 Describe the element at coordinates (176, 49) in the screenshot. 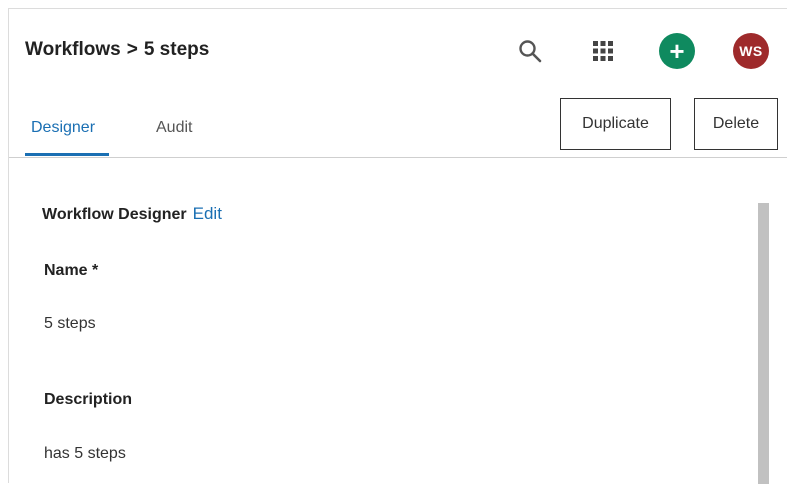

I see `breadcrumb-current: 5 steps` at that location.